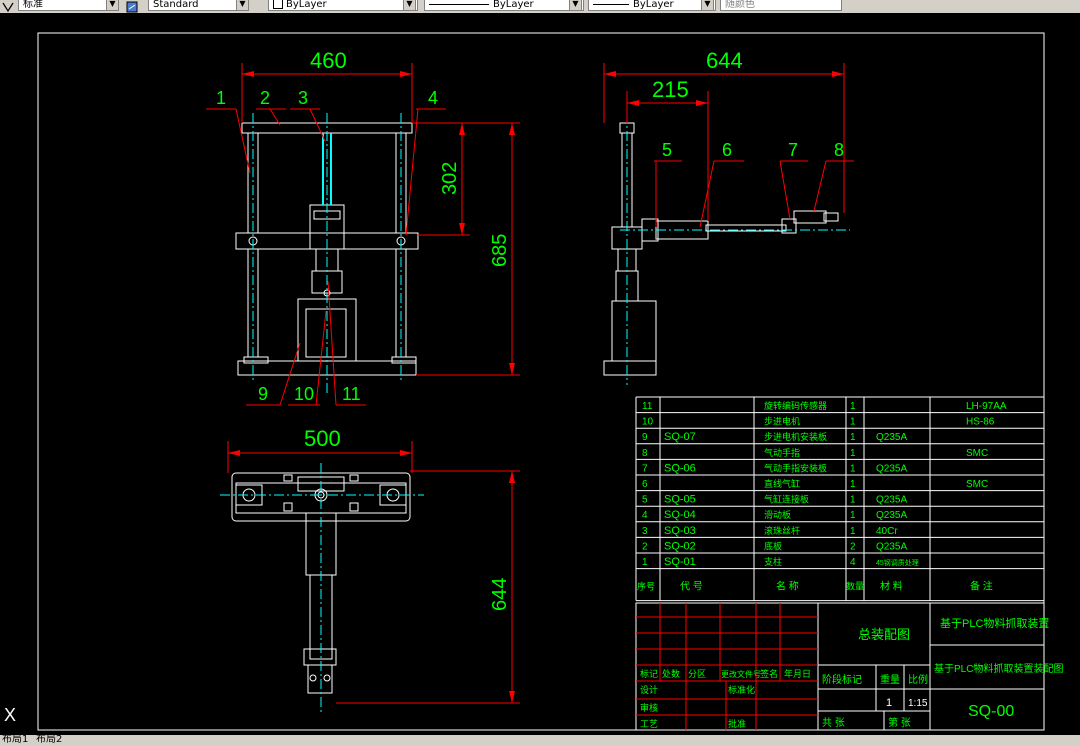 Image resolution: width=1080 pixels, height=746 pixels. I want to click on tb-change-label: 更改文件号, so click(741, 674).